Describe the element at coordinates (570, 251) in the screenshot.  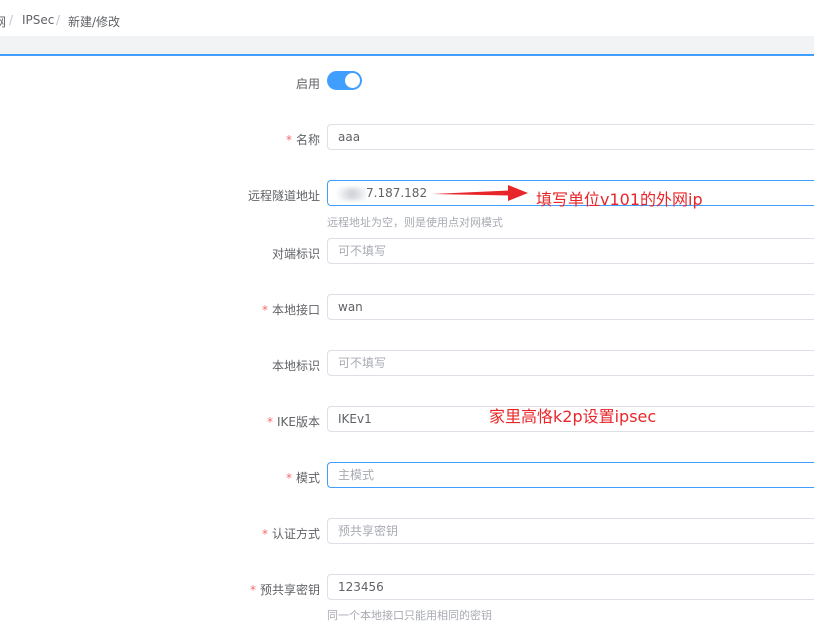
I see `peer-id-input: 可不填写` at that location.